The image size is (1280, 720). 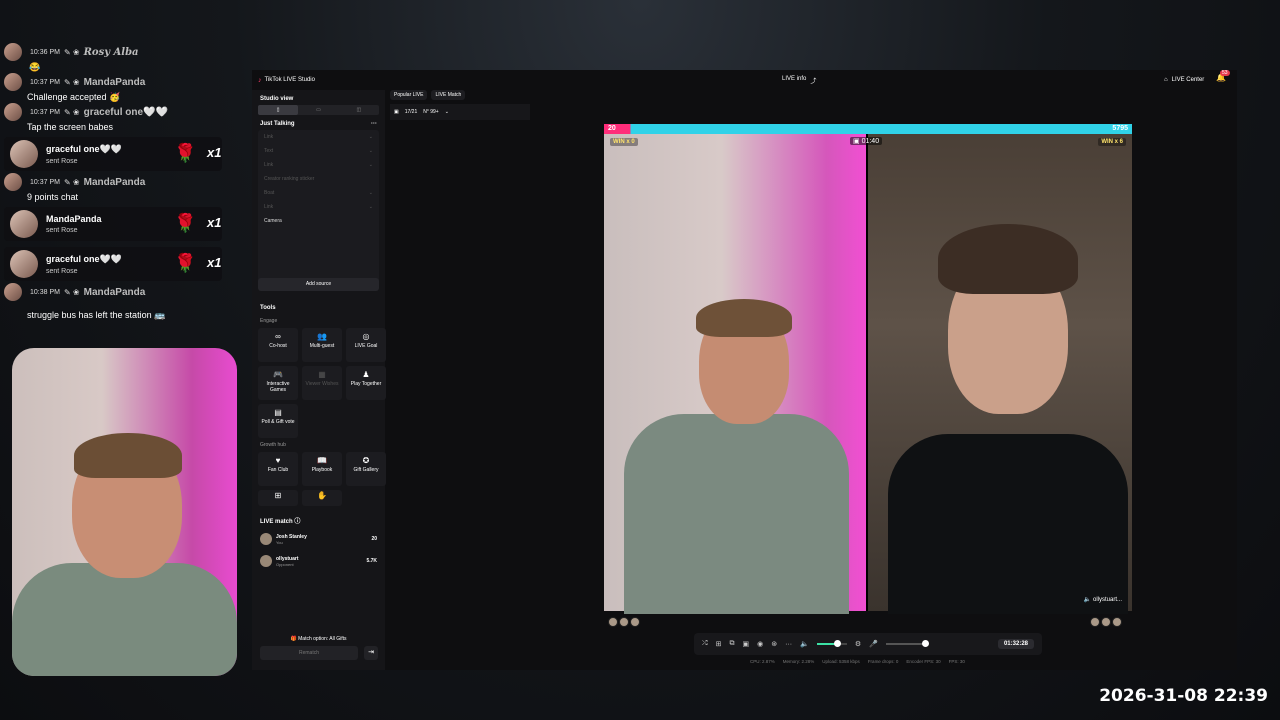 I want to click on live-info-link: LIVE info ⤴, so click(x=799, y=80).